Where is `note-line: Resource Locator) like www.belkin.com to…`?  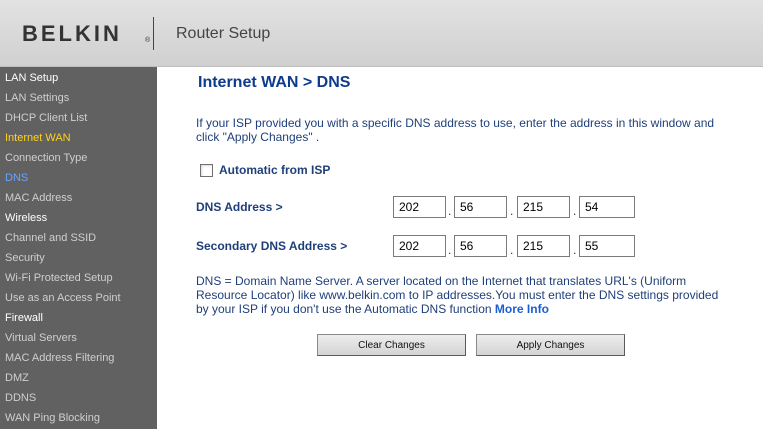
note-line: Resource Locator) like www.belkin.com to… is located at coordinates (457, 295).